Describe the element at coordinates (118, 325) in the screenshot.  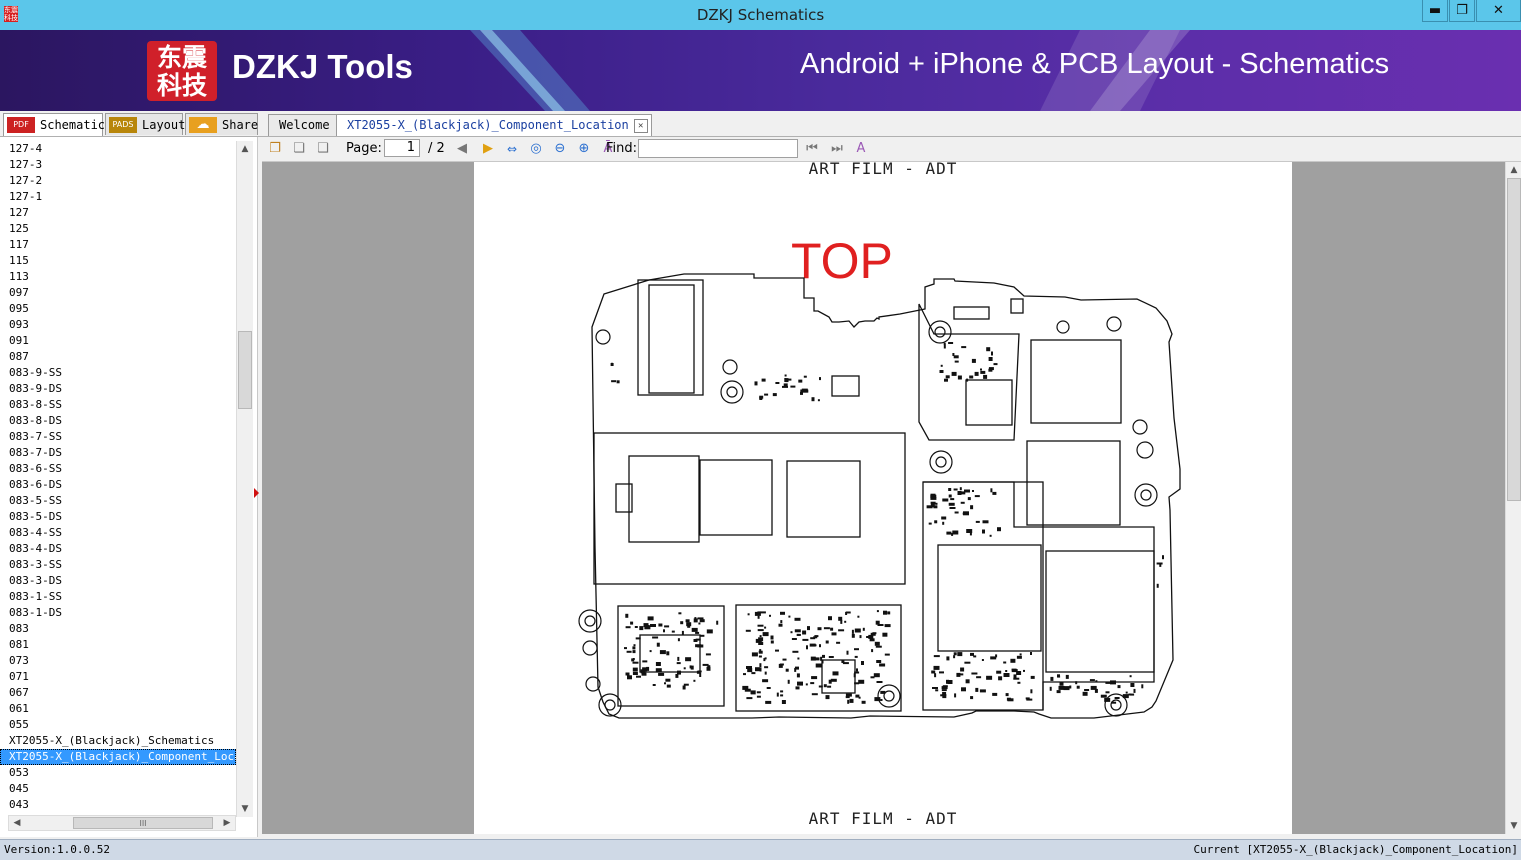
I see `tree-item: 093` at that location.